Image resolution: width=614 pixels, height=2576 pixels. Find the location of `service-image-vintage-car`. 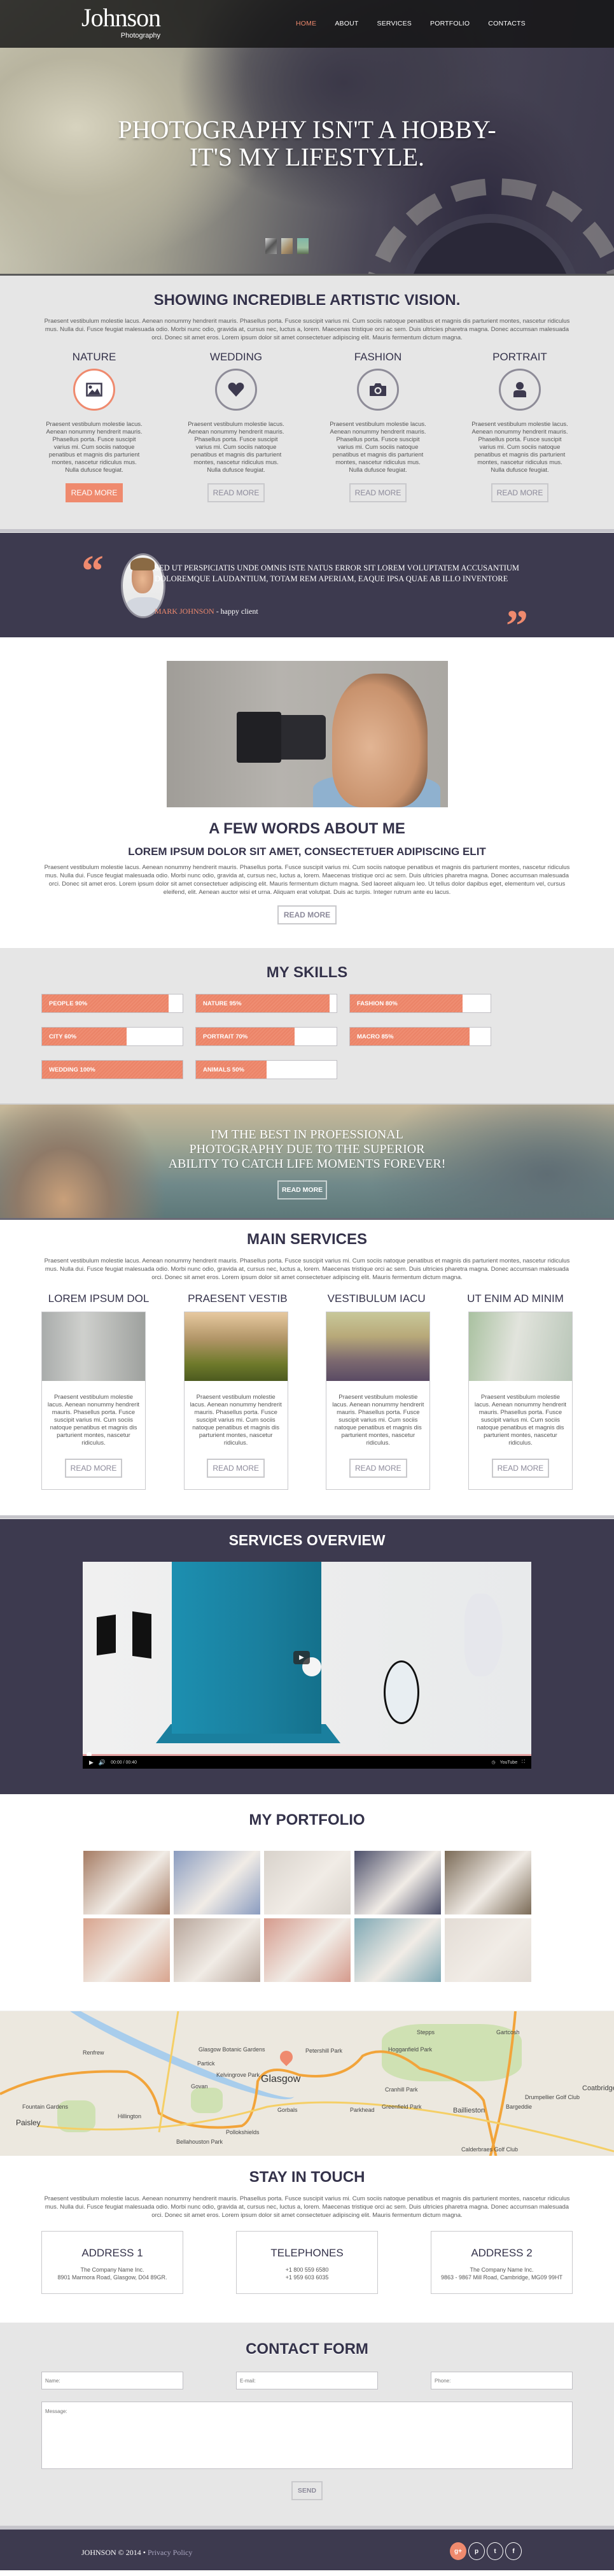

service-image-vintage-car is located at coordinates (378, 1346).